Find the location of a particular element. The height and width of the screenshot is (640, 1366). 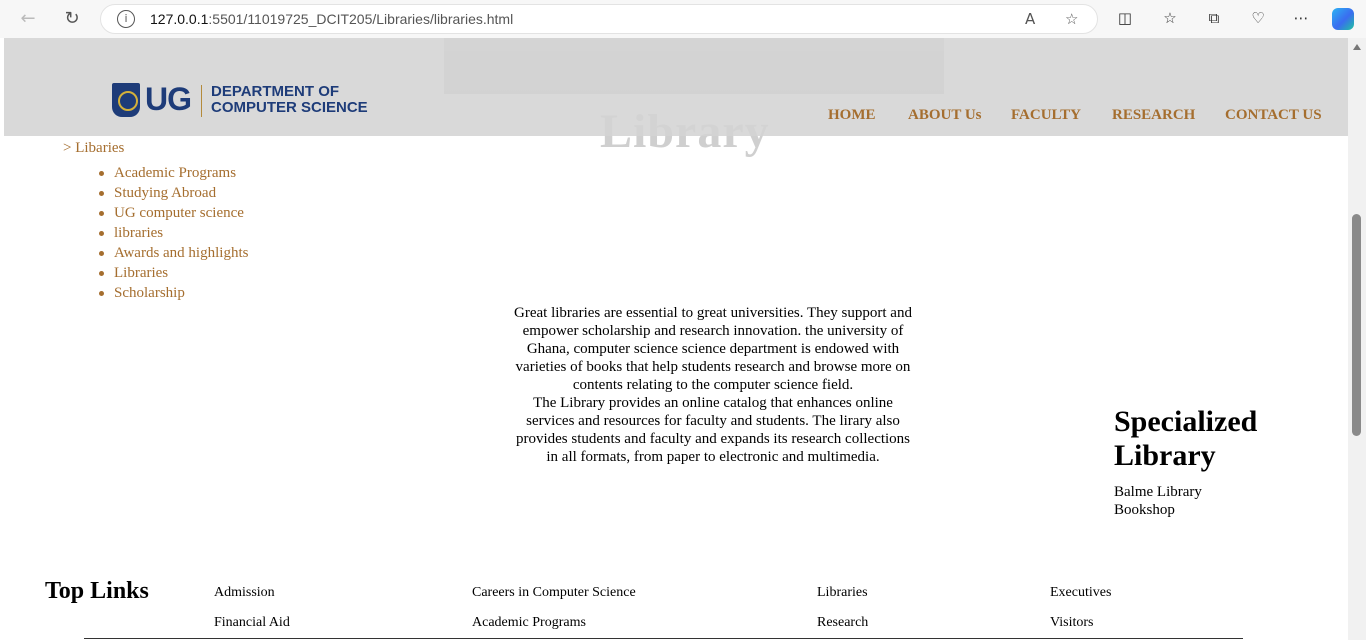

side-item-libraries: Libraries is located at coordinates (173, 274).